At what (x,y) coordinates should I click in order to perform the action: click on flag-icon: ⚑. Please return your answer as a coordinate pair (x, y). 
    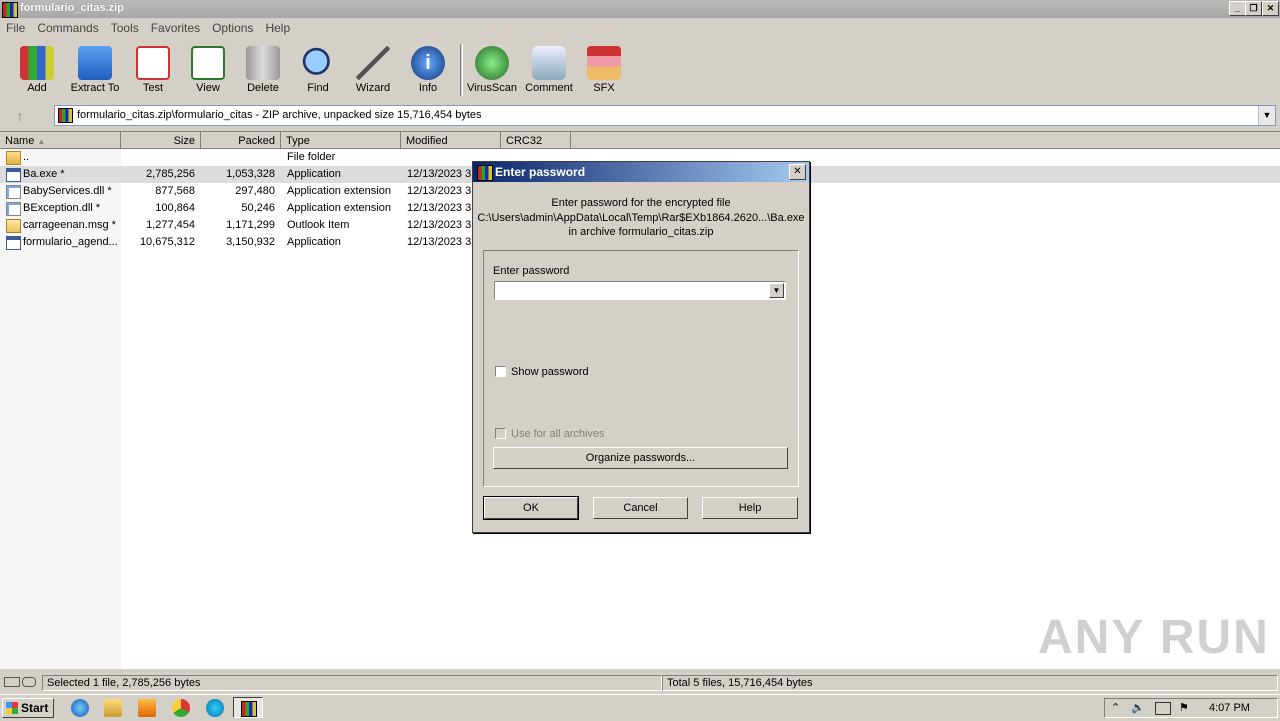
    Looking at the image, I should click on (1184, 707).